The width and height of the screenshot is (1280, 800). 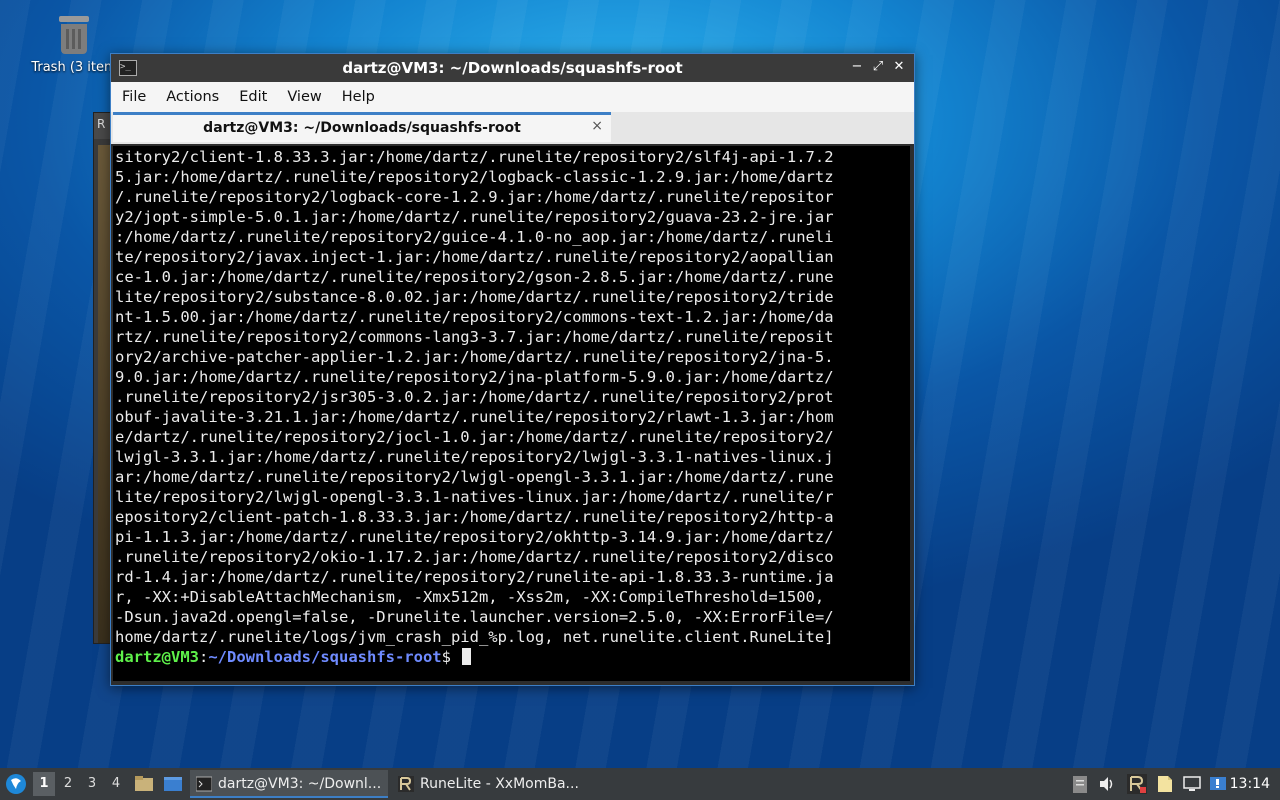 What do you see at coordinates (512, 97) in the screenshot?
I see `menu-bar: File Actions Edit View Help` at bounding box center [512, 97].